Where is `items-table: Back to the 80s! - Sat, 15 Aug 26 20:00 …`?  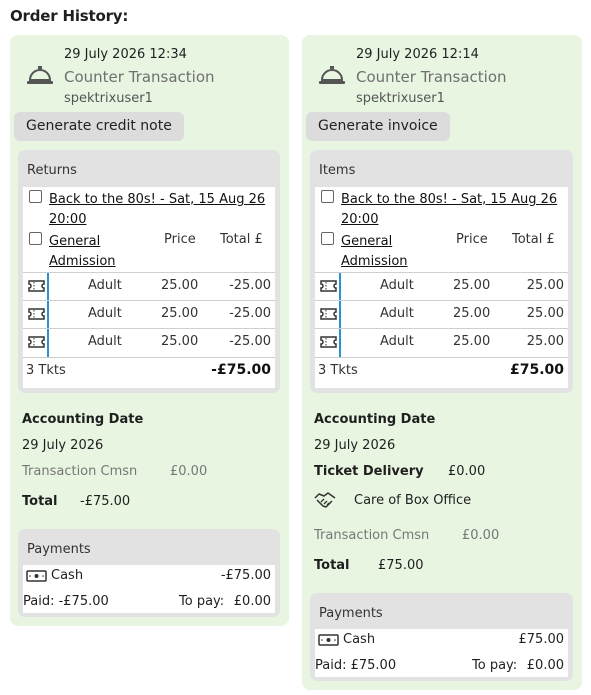
items-table: Back to the 80s! - Sat, 15 Aug 26 20:00 … is located at coordinates (441, 287).